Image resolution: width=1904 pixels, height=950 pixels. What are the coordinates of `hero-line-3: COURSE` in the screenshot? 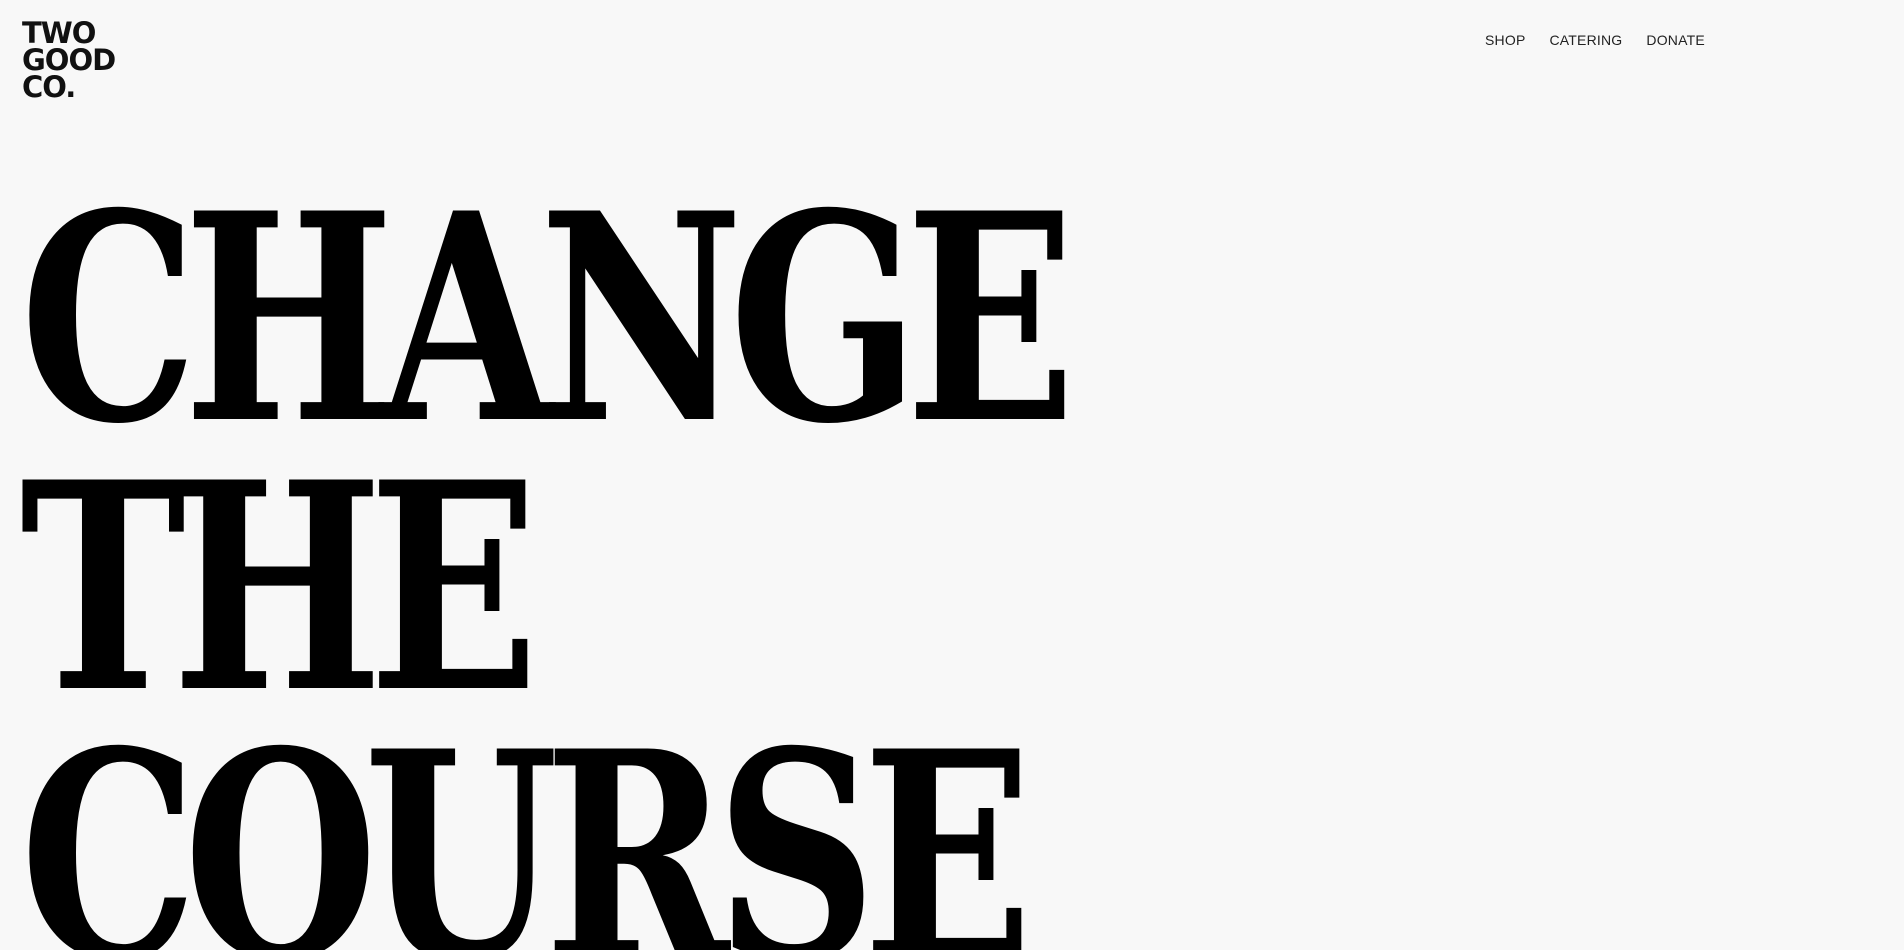 It's located at (526, 819).